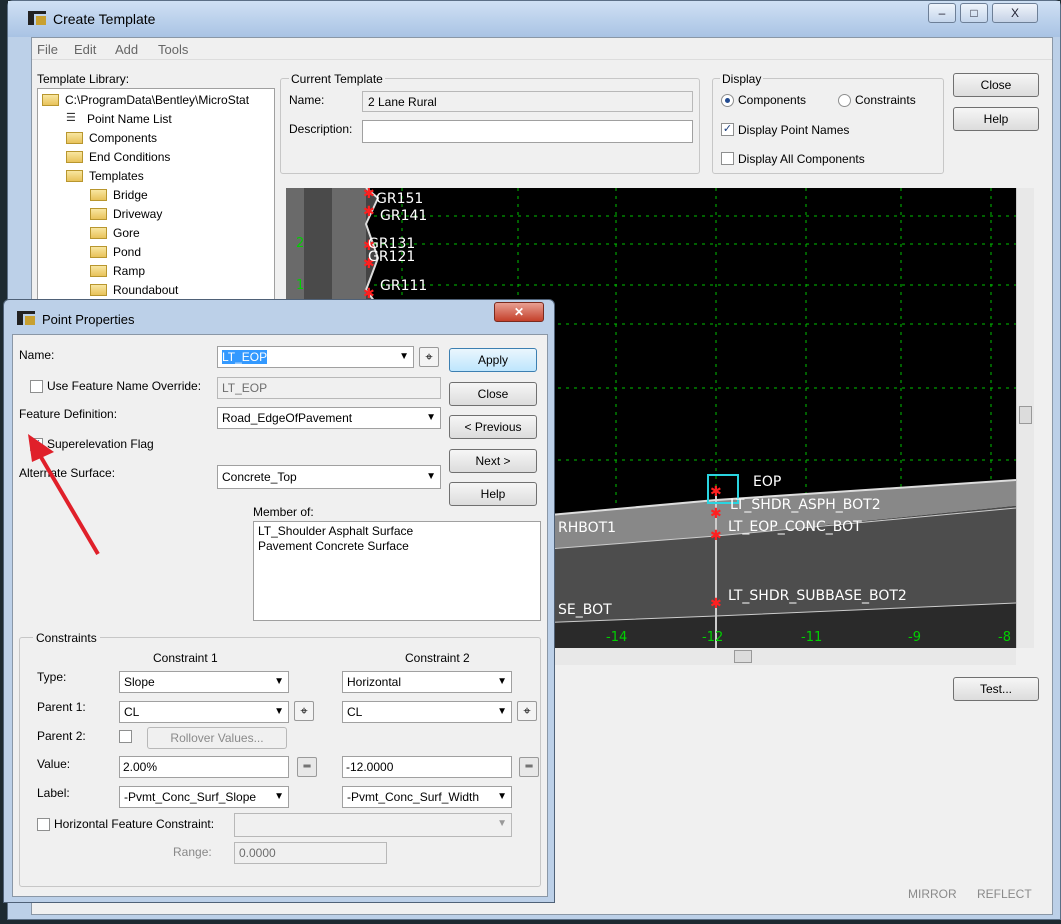 The image size is (1061, 924). What do you see at coordinates (844, 100) in the screenshot?
I see `constraints-radio` at bounding box center [844, 100].